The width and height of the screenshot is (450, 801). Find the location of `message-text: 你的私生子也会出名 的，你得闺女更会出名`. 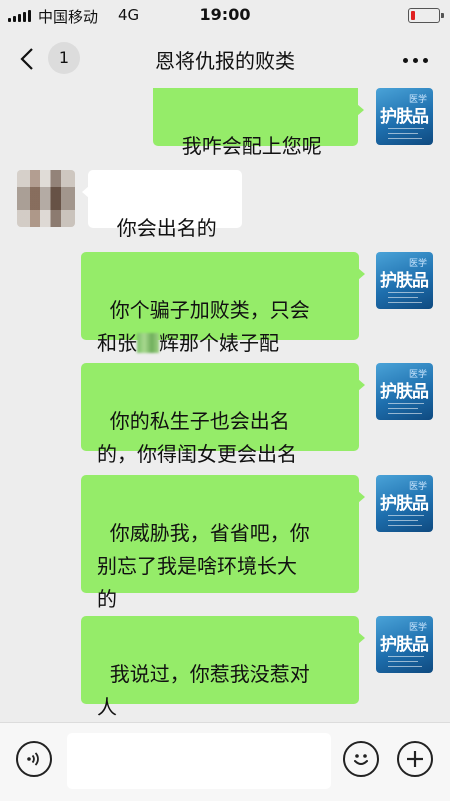

message-text: 你的私生子也会出名 的，你得闺女更会出名 is located at coordinates (197, 437).